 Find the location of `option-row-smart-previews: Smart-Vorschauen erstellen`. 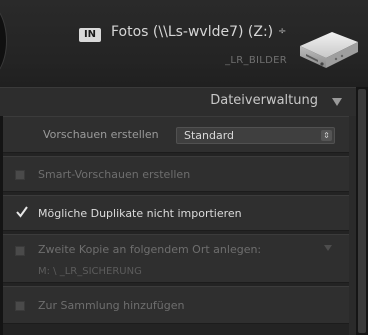

option-row-smart-previews: Smart-Vorschauen erstellen is located at coordinates (176, 174).